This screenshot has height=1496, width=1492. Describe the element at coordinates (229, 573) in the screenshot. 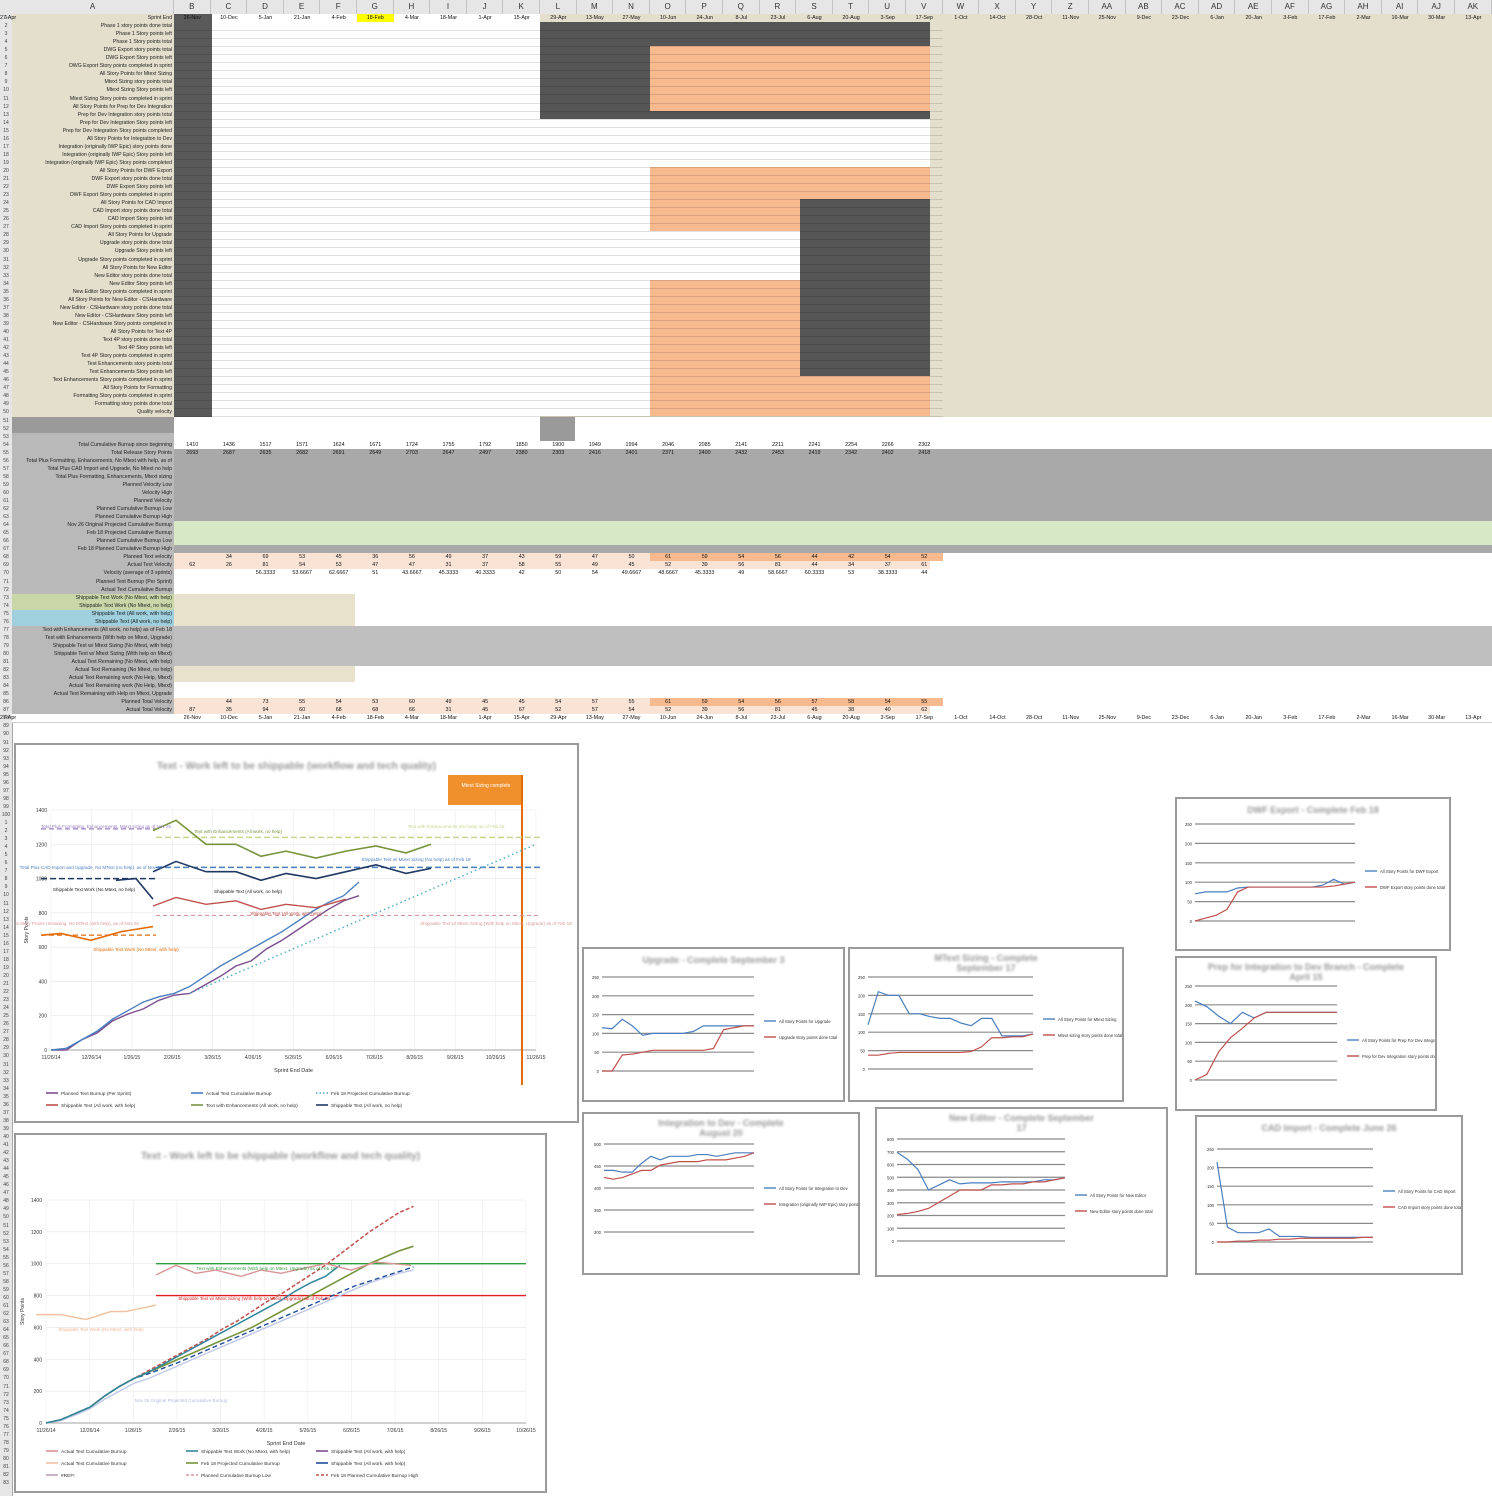

I see `value-cell` at that location.